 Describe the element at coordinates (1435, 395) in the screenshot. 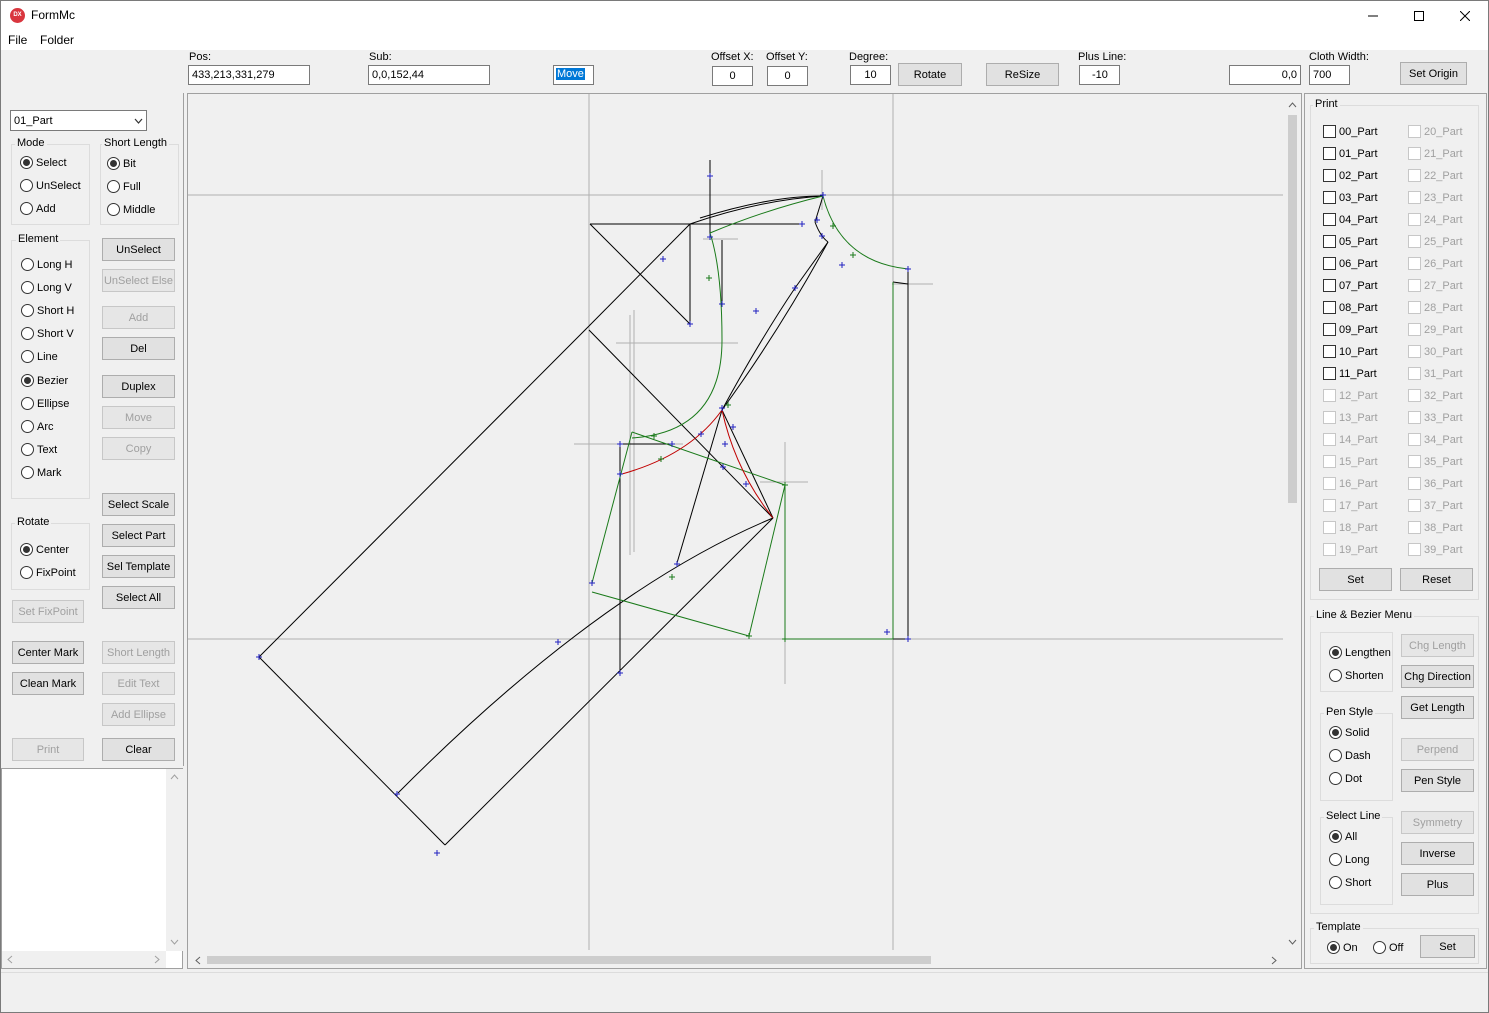

I see `print-part-checkbox: 32_Part` at that location.